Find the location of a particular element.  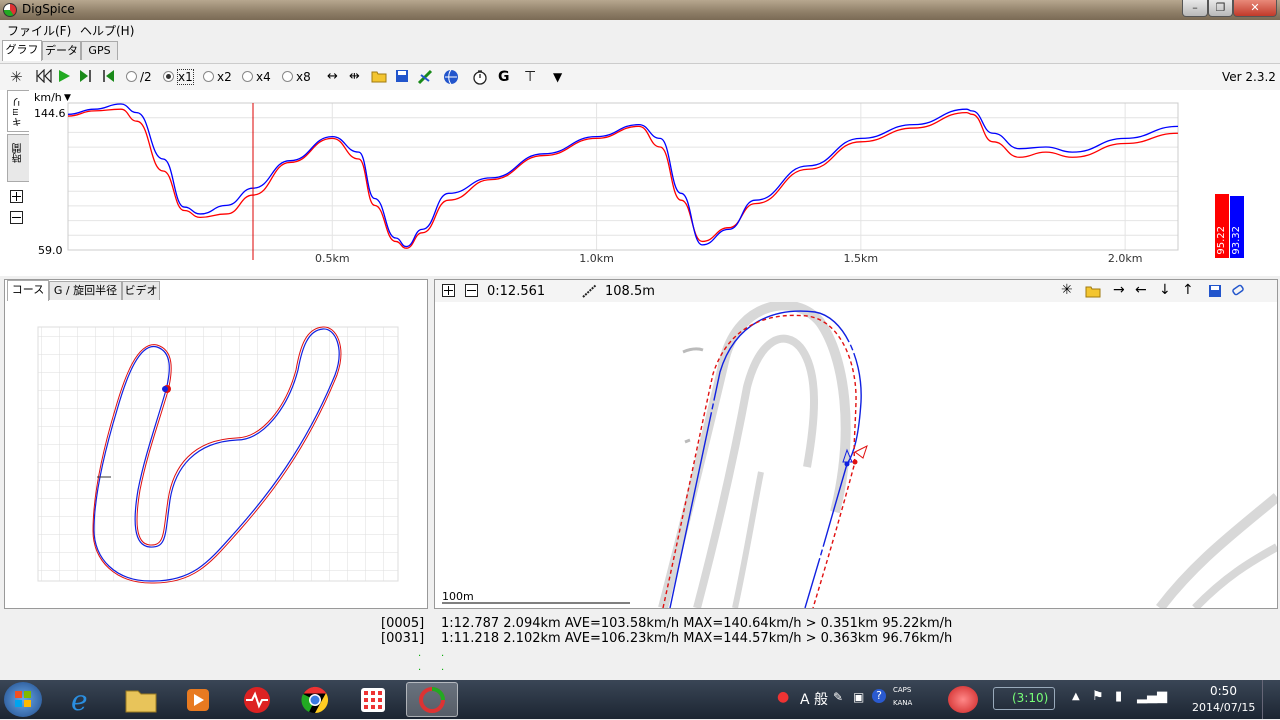

g-force-icon: G is located at coordinates (504, 77).